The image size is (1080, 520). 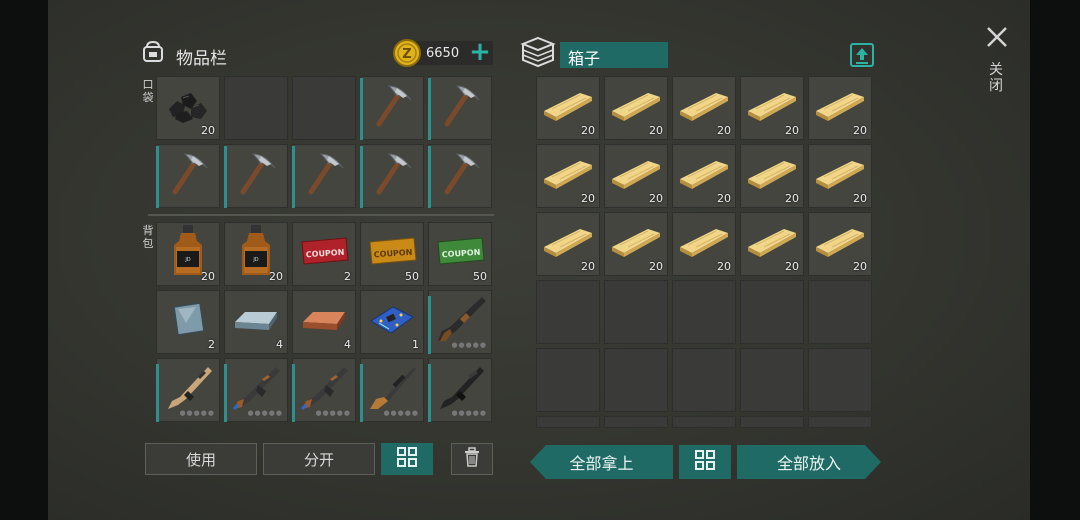 What do you see at coordinates (472, 459) in the screenshot?
I see `delete-button` at bounding box center [472, 459].